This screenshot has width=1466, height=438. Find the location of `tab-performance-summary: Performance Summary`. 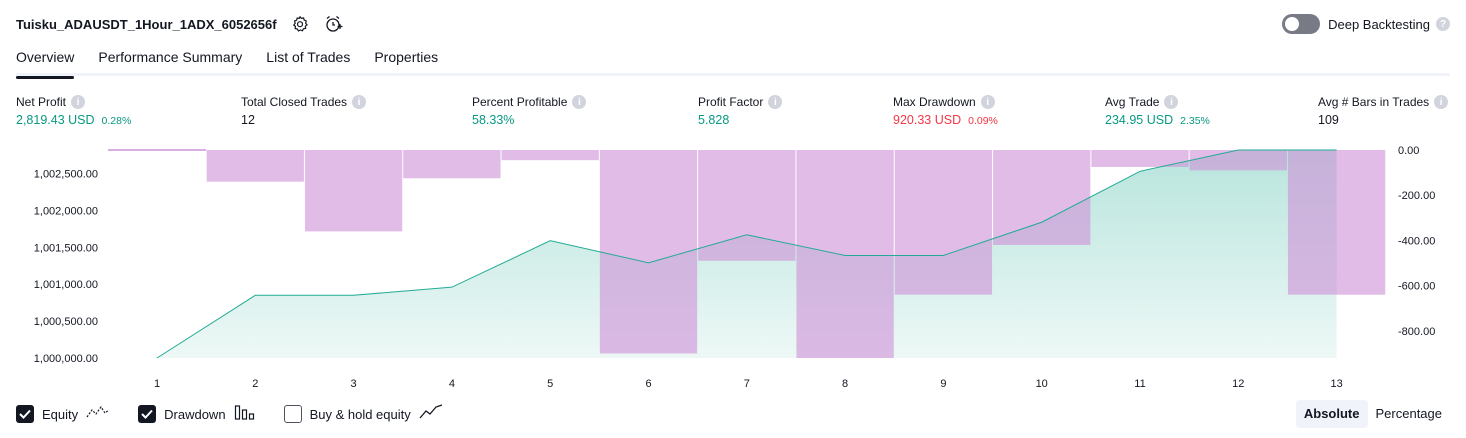

tab-performance-summary: Performance Summary is located at coordinates (170, 61).